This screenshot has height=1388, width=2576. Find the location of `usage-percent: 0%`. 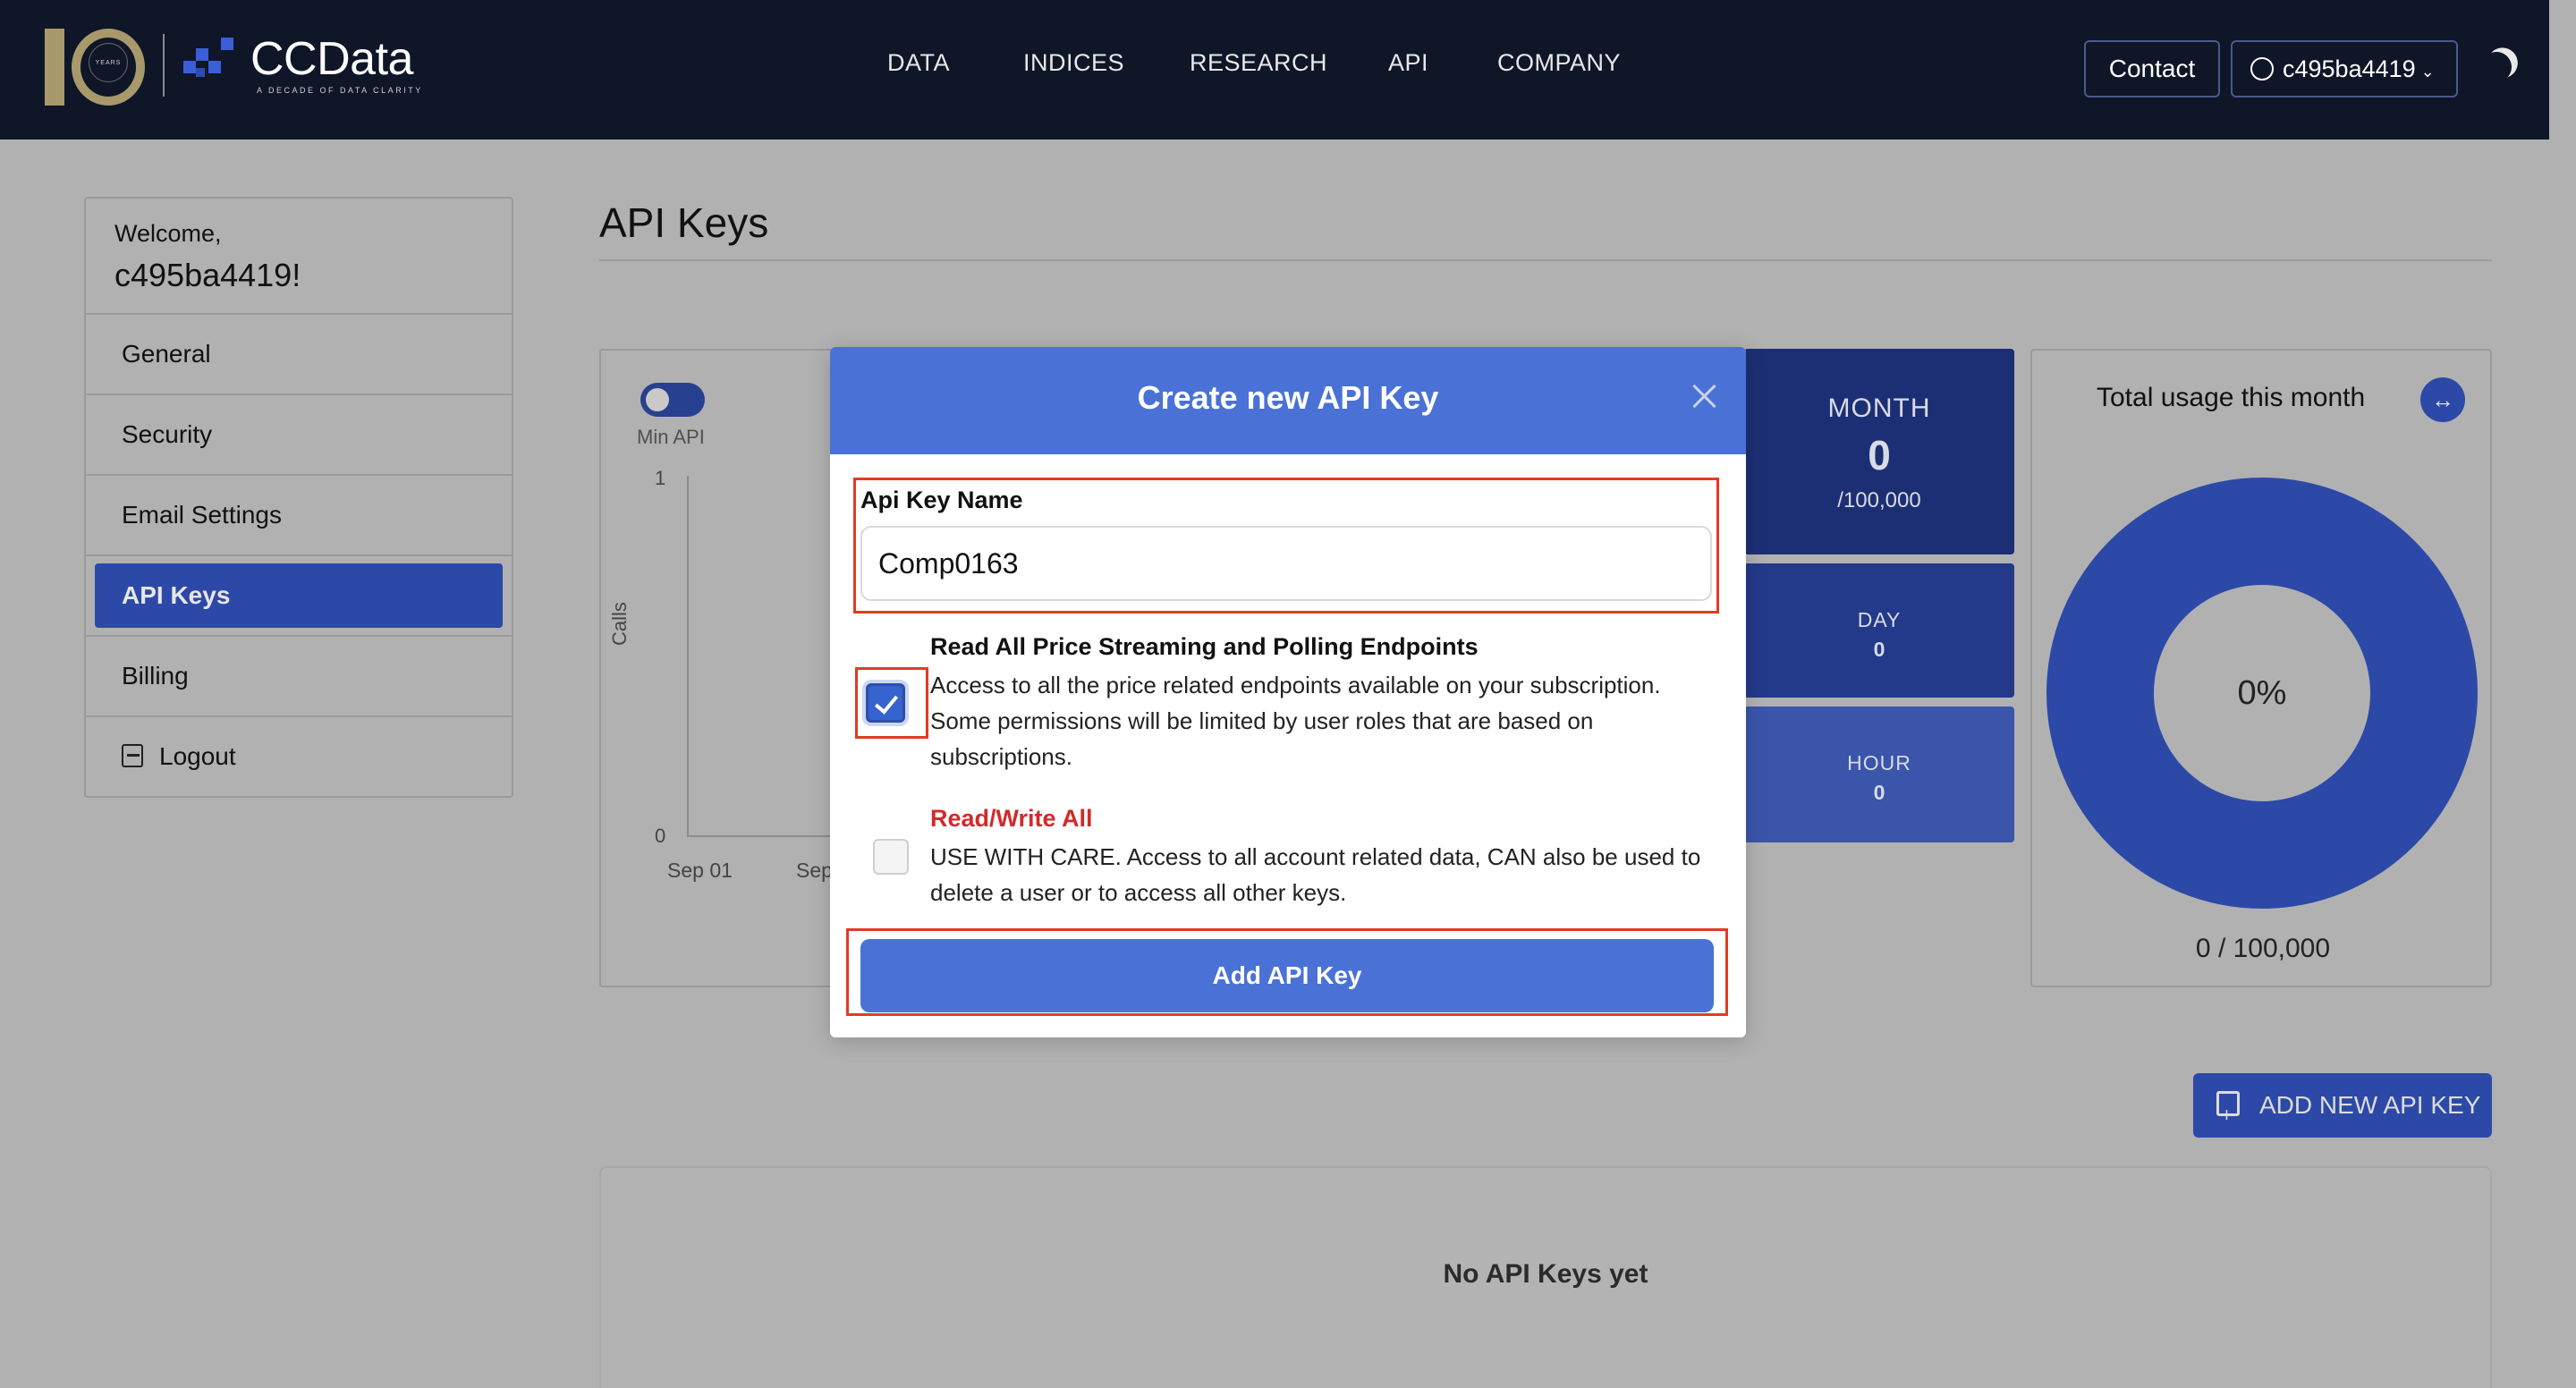

usage-percent: 0% is located at coordinates (2262, 693).